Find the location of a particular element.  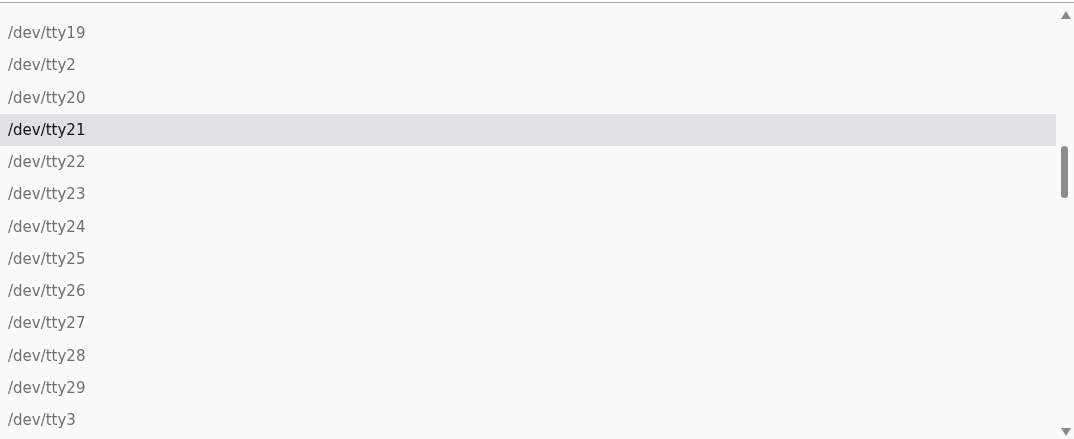

scroll-down-arrow-icon is located at coordinates (1066, 432).